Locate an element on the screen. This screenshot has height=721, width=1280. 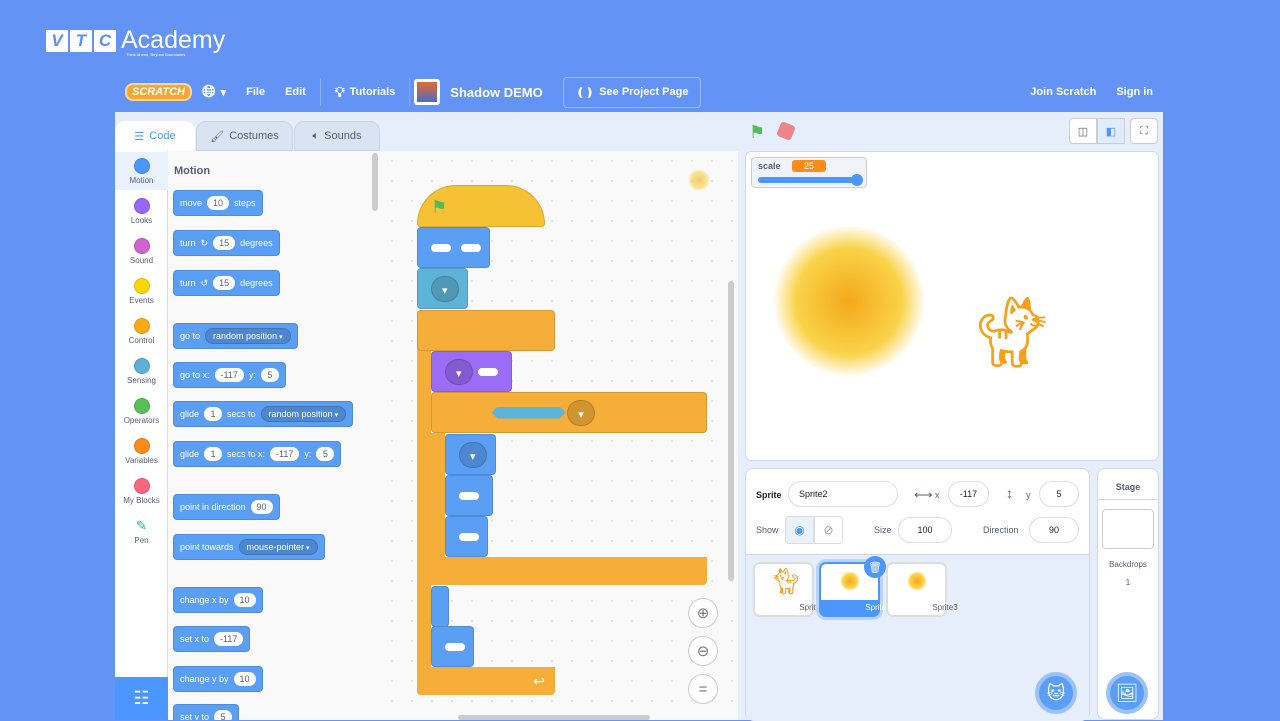
palette-scrollbar is located at coordinates (375, 182).